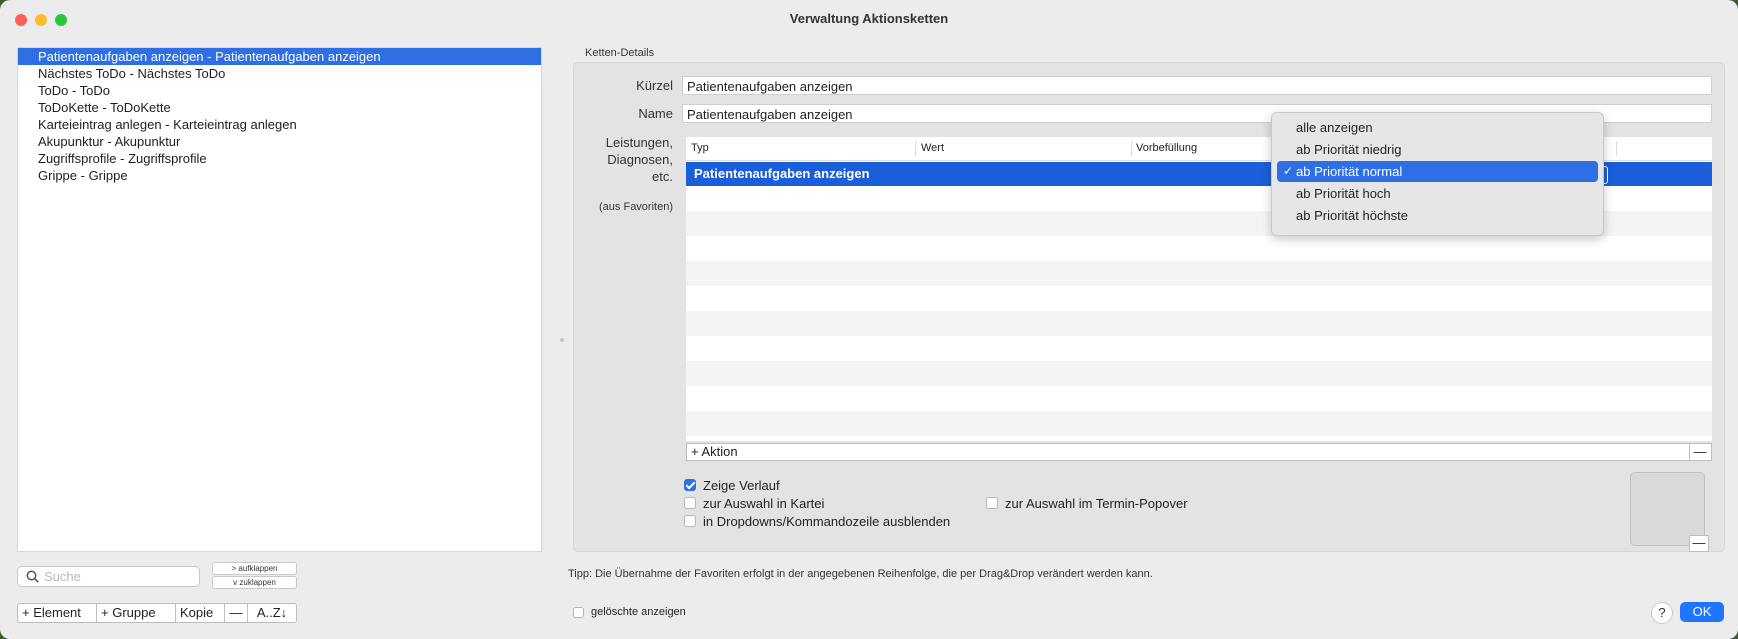 This screenshot has height=639, width=1738. What do you see at coordinates (279, 73) in the screenshot?
I see `chain-list-item: Nächstes ToDo - Nächstes ToDo` at bounding box center [279, 73].